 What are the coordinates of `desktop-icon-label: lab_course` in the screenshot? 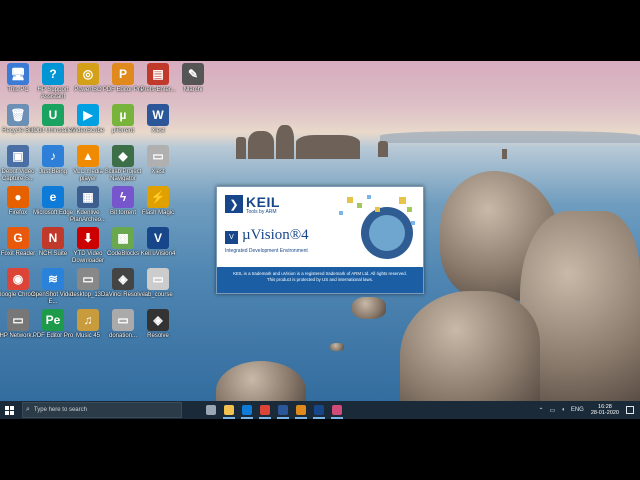 It's located at (158, 295).